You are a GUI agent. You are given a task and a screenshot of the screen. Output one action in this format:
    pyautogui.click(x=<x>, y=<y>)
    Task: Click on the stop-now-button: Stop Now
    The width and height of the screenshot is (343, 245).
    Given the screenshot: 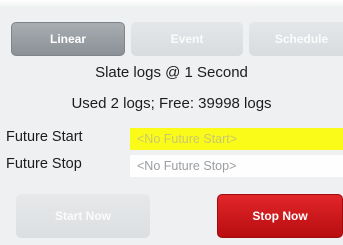 What is the action you would take?
    pyautogui.click(x=280, y=216)
    